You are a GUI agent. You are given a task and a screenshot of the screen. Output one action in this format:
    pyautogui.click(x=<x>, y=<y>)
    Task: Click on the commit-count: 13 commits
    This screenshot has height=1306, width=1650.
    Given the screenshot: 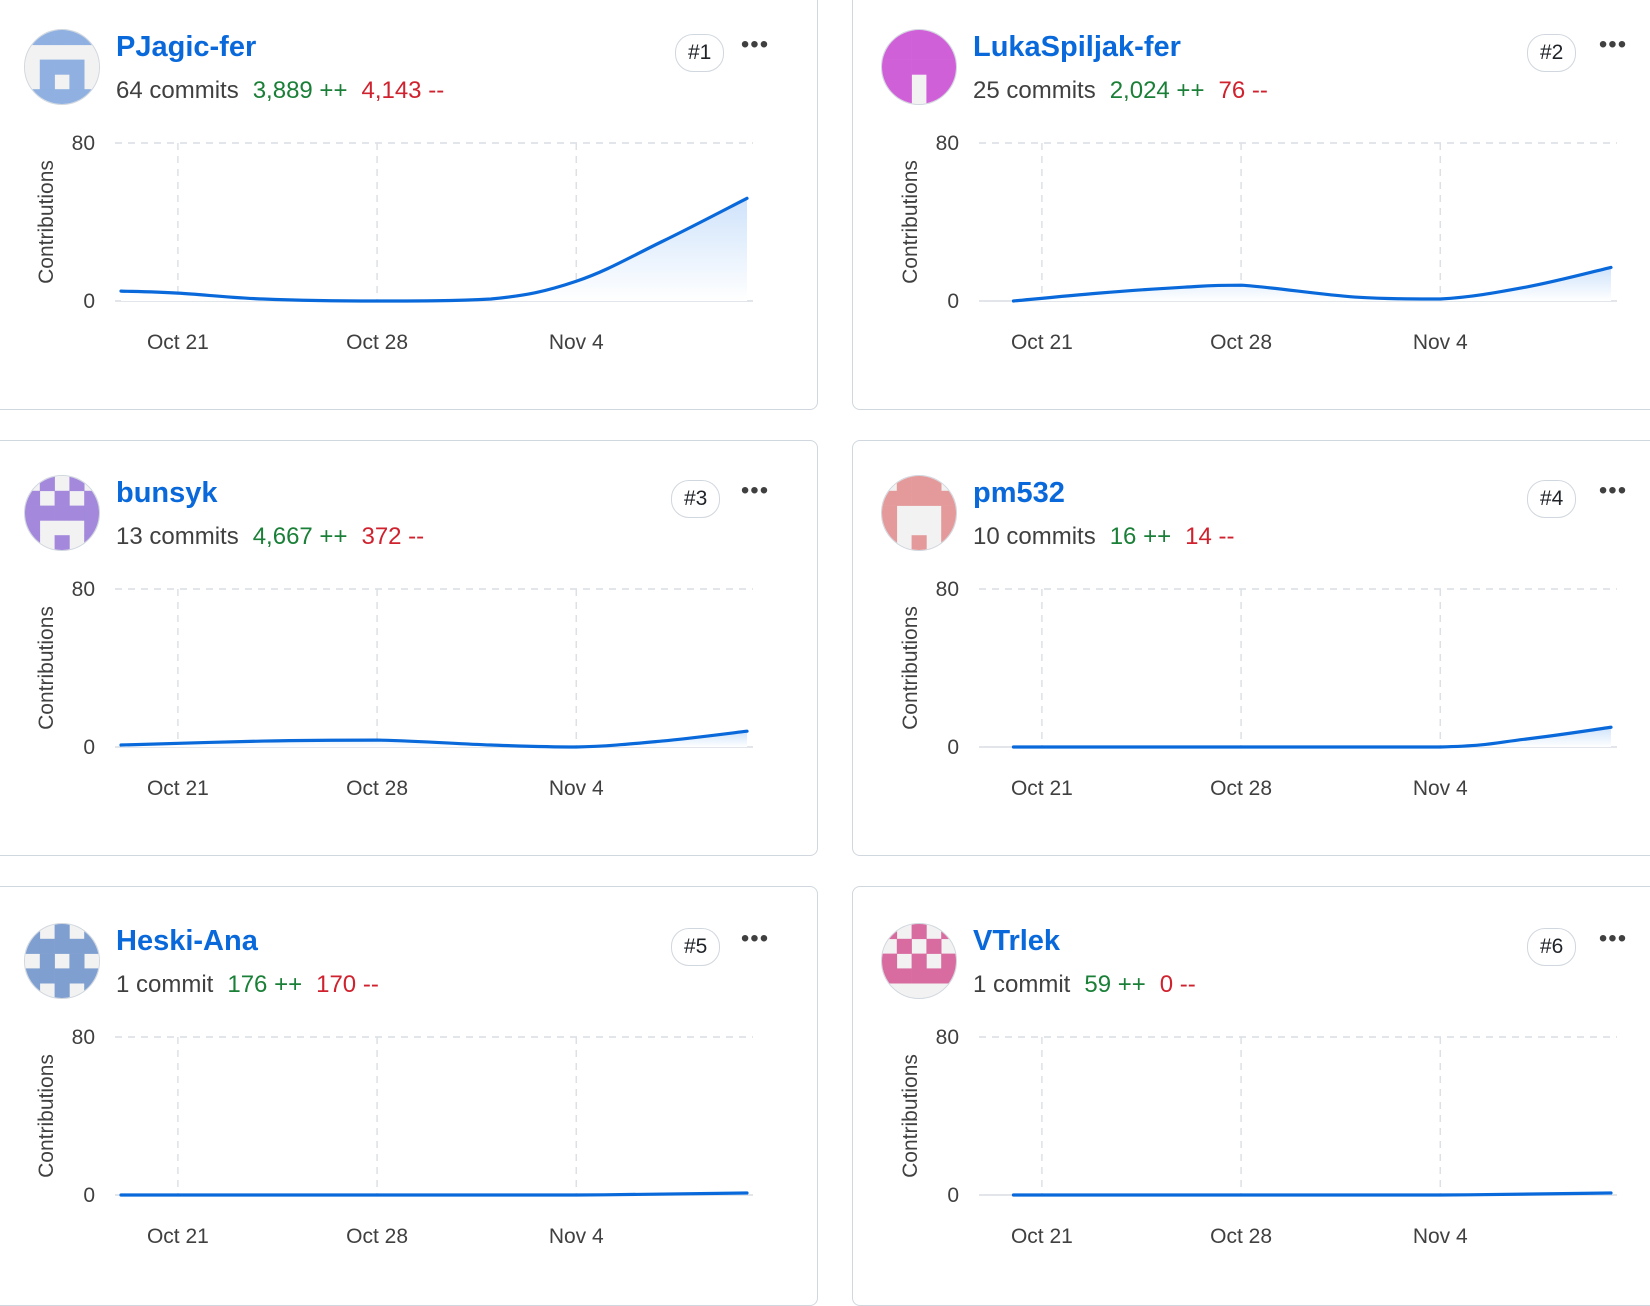 What is the action you would take?
    pyautogui.click(x=177, y=536)
    